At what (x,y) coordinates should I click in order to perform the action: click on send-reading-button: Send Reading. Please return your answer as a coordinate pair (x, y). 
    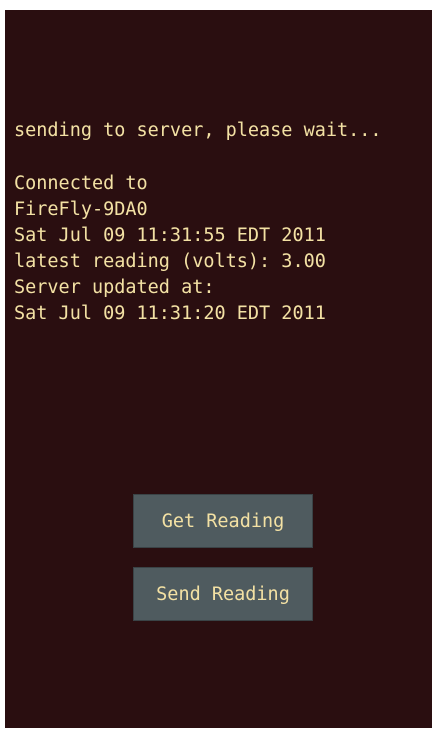
    Looking at the image, I should click on (223, 594).